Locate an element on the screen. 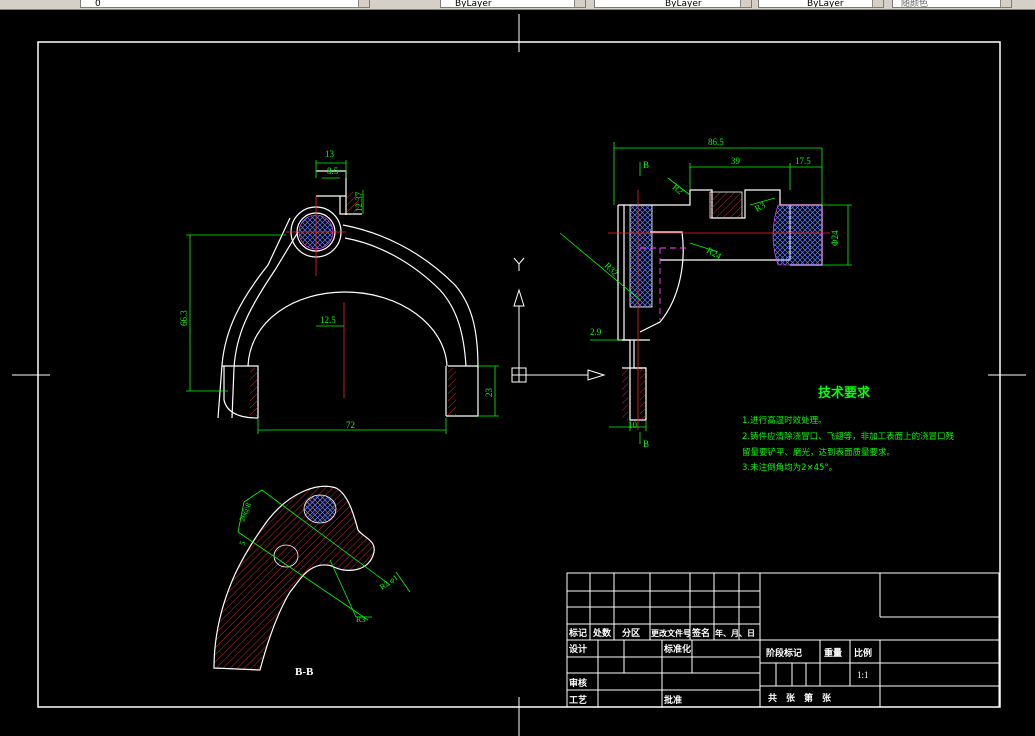 Image resolution: width=1035 pixels, height=736 pixels. tech-req-line-2: 2.铸件应清除浇冒口、飞翅等，非加工表面上的浇冒口残 is located at coordinates (848, 436).